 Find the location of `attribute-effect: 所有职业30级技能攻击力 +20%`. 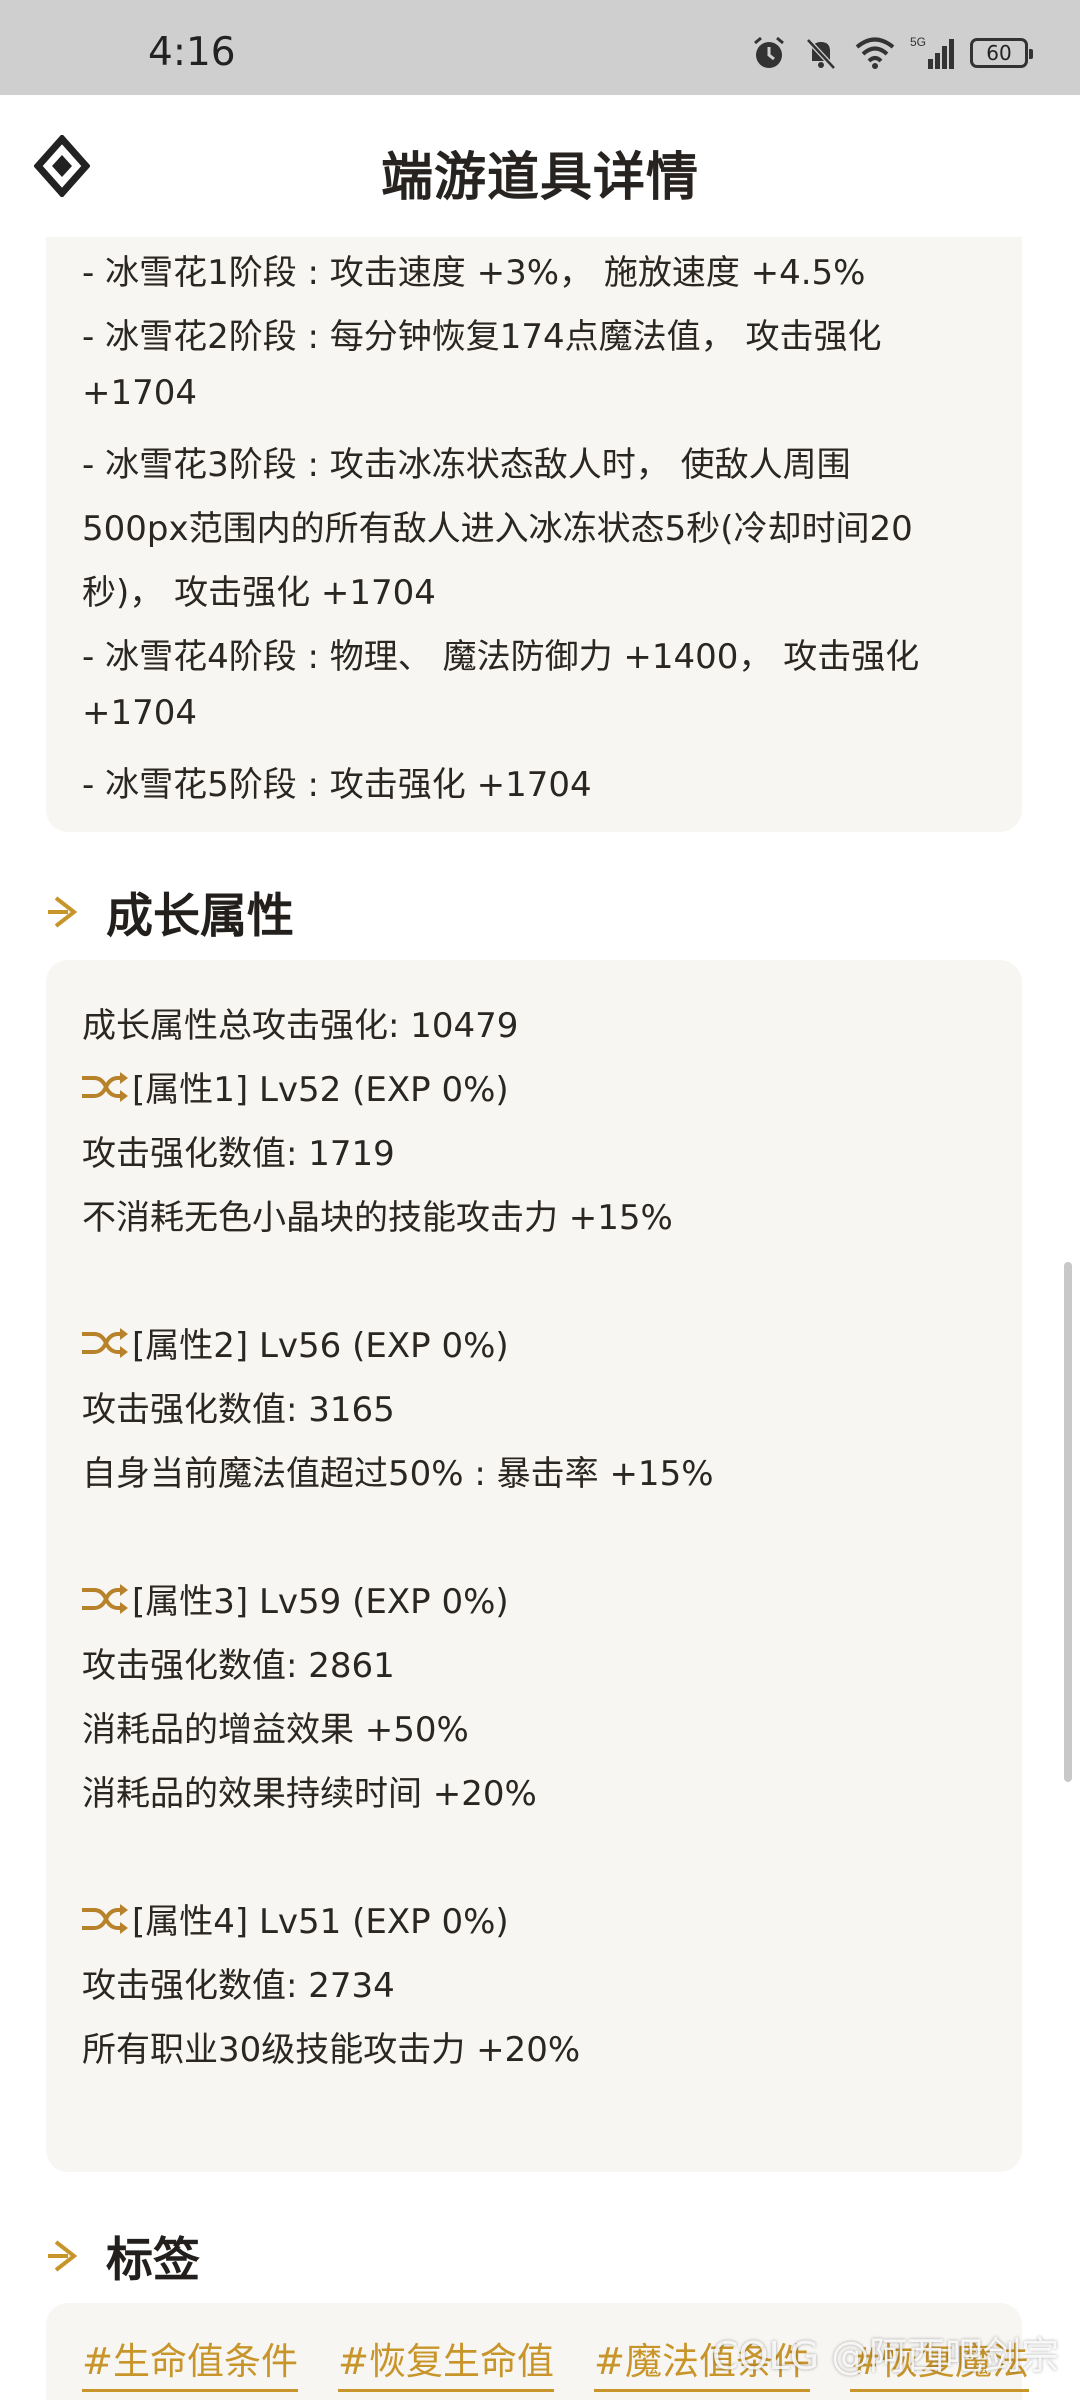

attribute-effect: 所有职业30级技能攻击力 +20% is located at coordinates (331, 2050).